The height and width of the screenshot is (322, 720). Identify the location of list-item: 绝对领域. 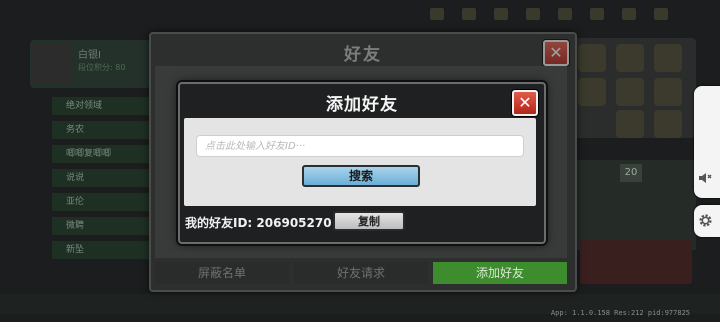
(102, 106).